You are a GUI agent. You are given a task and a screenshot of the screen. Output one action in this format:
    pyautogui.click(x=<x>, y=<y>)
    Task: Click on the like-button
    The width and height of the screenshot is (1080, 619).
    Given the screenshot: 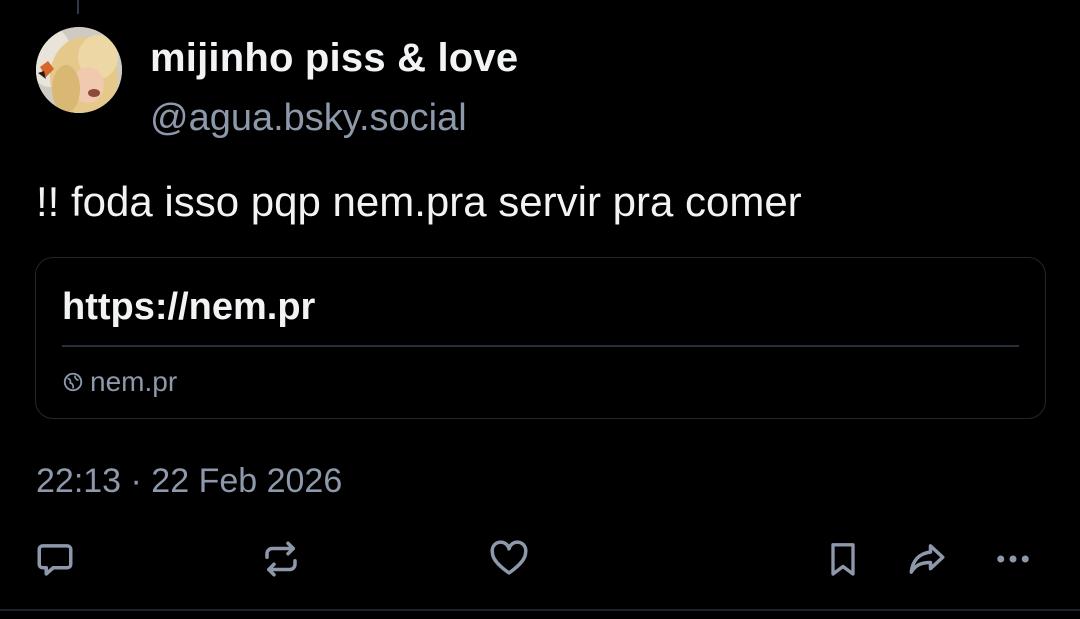 What is the action you would take?
    pyautogui.click(x=509, y=559)
    